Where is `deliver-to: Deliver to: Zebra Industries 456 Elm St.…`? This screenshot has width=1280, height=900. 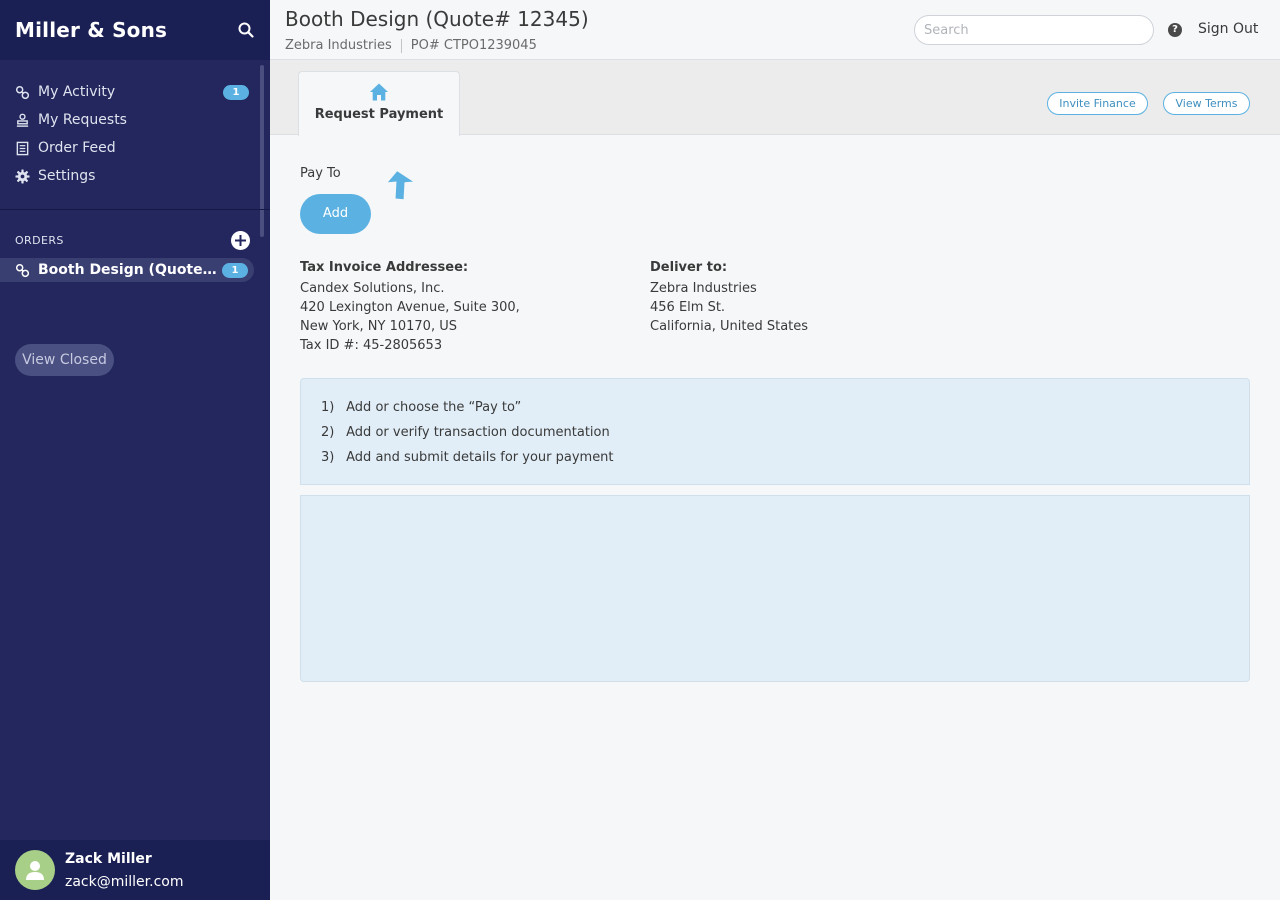
deliver-to: Deliver to: Zebra Industries 456 Elm St.… is located at coordinates (729, 297).